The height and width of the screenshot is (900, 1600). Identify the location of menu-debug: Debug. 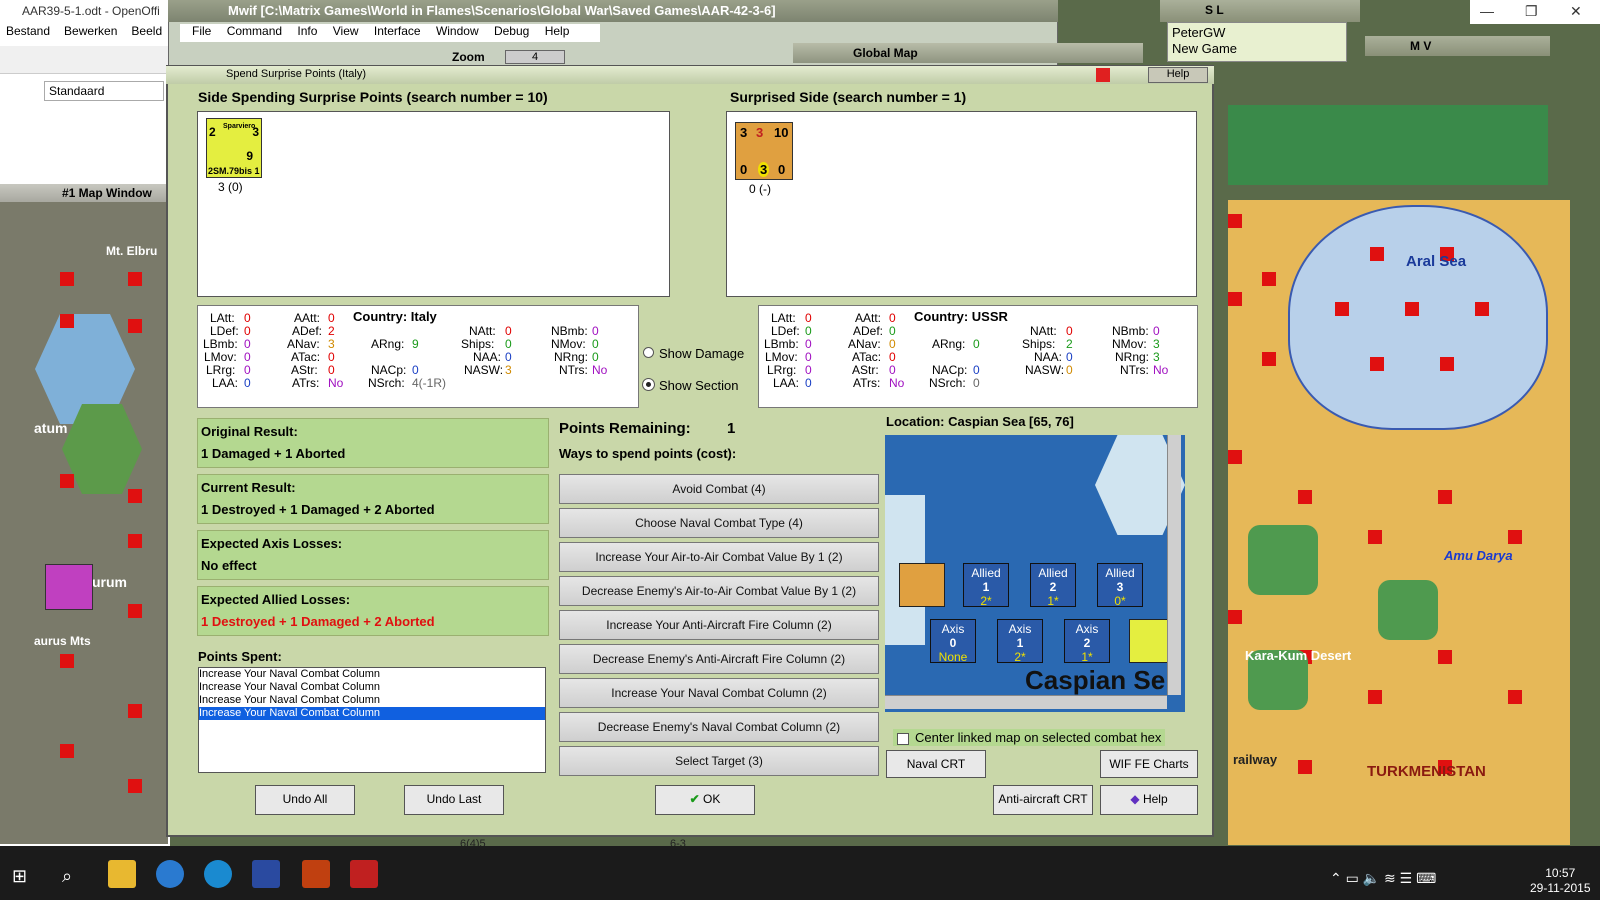
(511, 31).